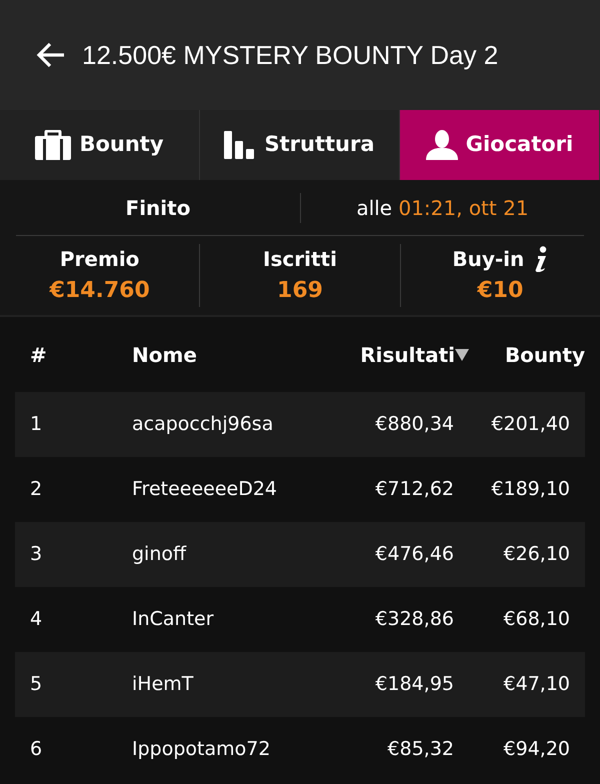 The width and height of the screenshot is (600, 784). What do you see at coordinates (442, 208) in the screenshot?
I see `end-time-text: alle 01:21, ott 21` at bounding box center [442, 208].